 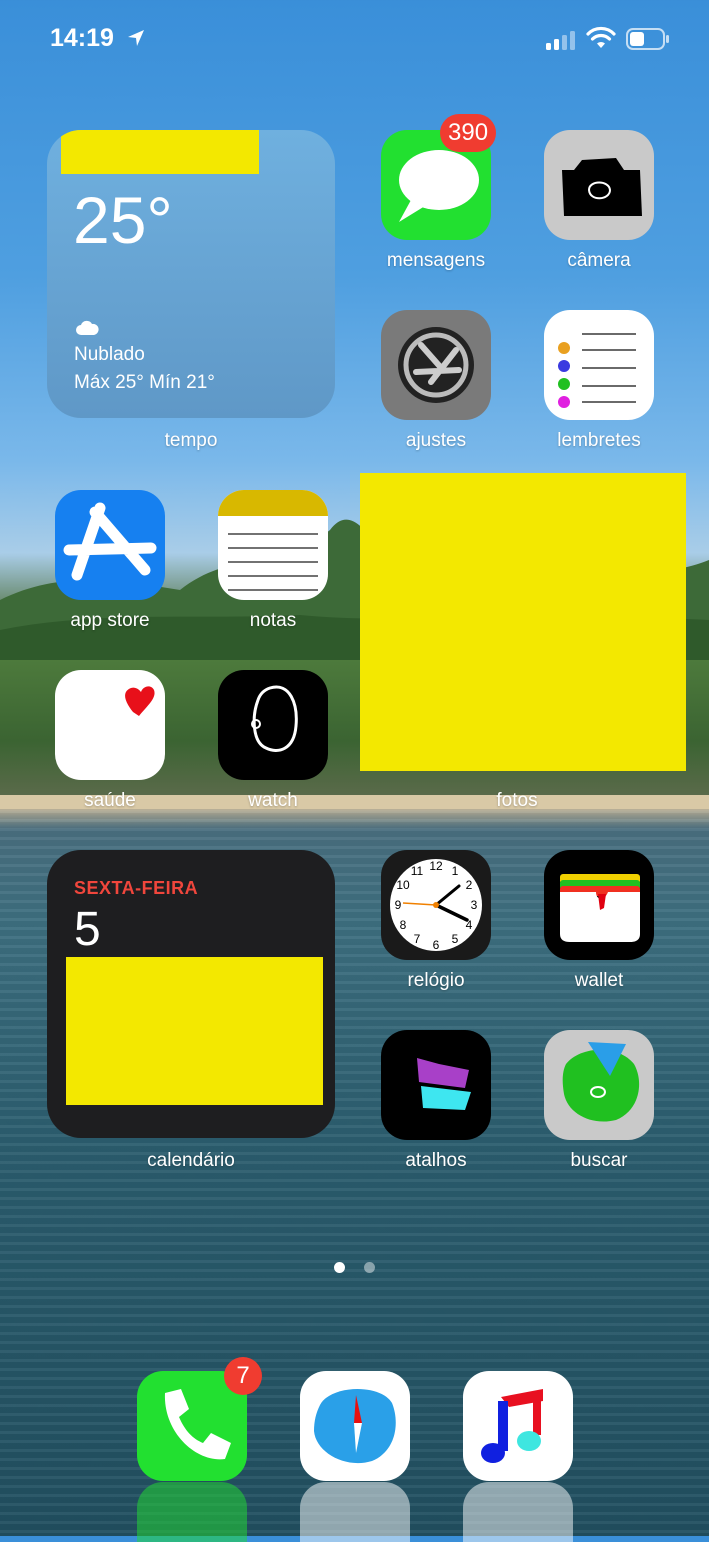 I want to click on reminders-list-icon, so click(x=597, y=370).